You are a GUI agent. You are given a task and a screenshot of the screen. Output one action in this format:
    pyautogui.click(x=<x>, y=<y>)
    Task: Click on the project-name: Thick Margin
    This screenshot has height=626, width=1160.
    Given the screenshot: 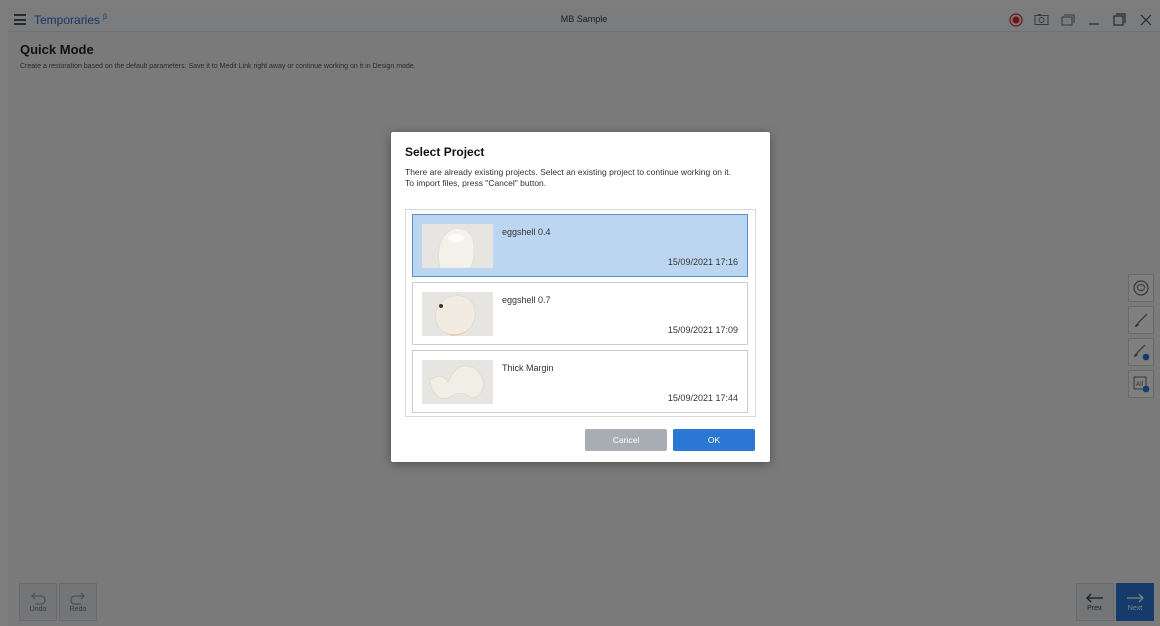 What is the action you would take?
    pyautogui.click(x=528, y=368)
    